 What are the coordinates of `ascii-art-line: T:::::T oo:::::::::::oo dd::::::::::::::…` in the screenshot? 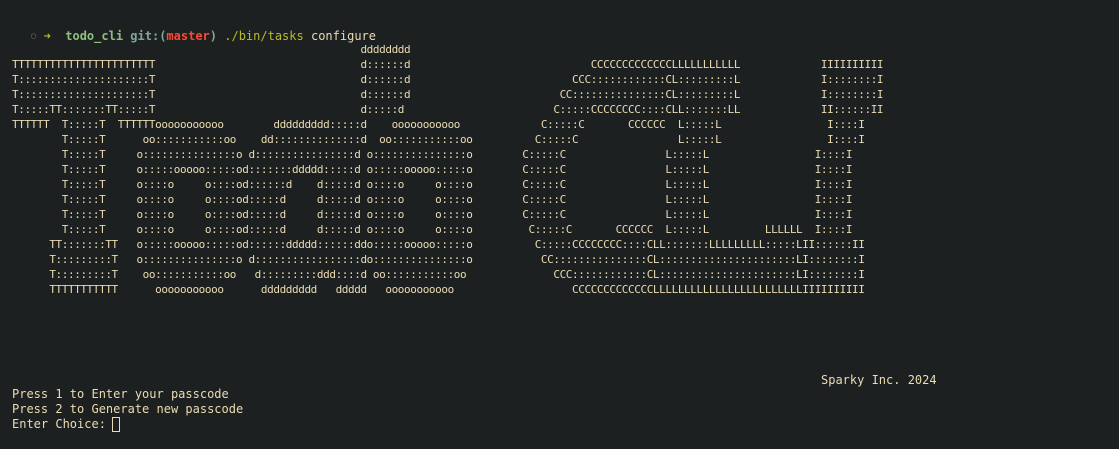 It's located at (438, 139).